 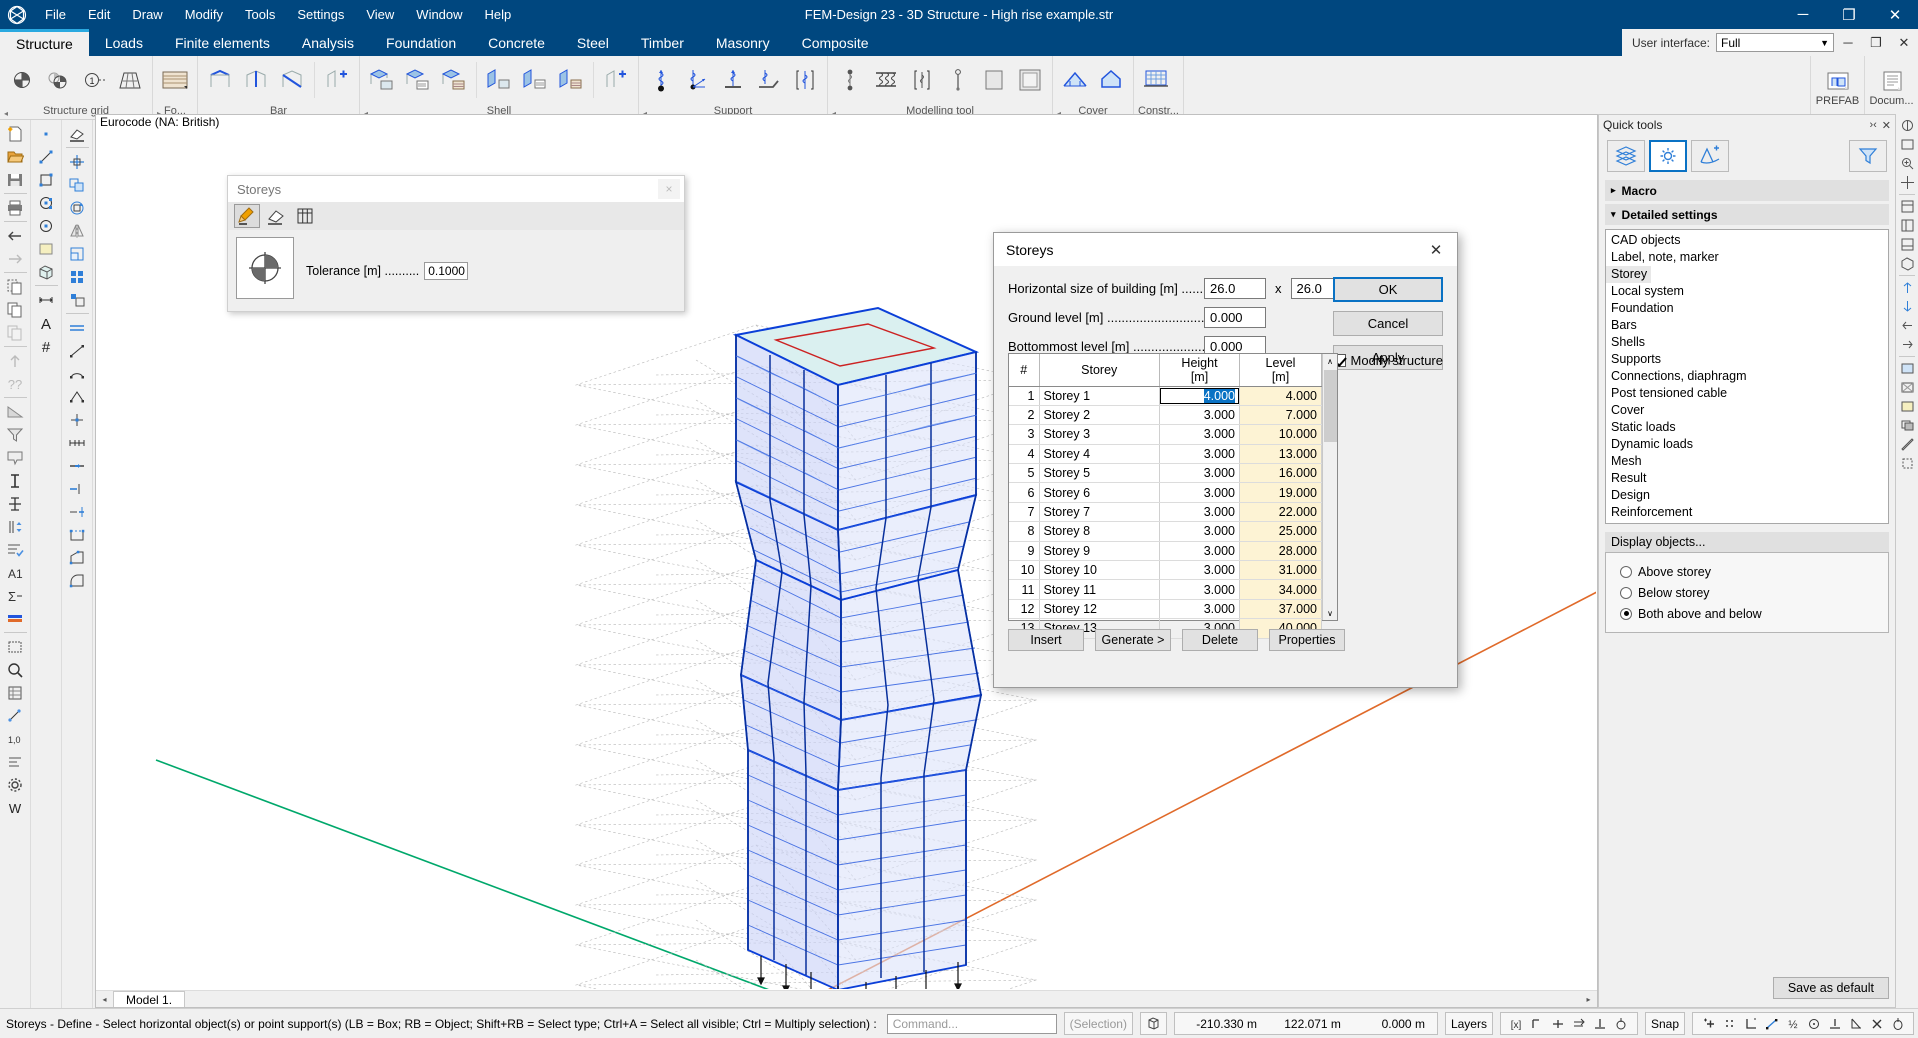 What do you see at coordinates (94, 80) in the screenshot?
I see `numbered-axis-icon: 1` at bounding box center [94, 80].